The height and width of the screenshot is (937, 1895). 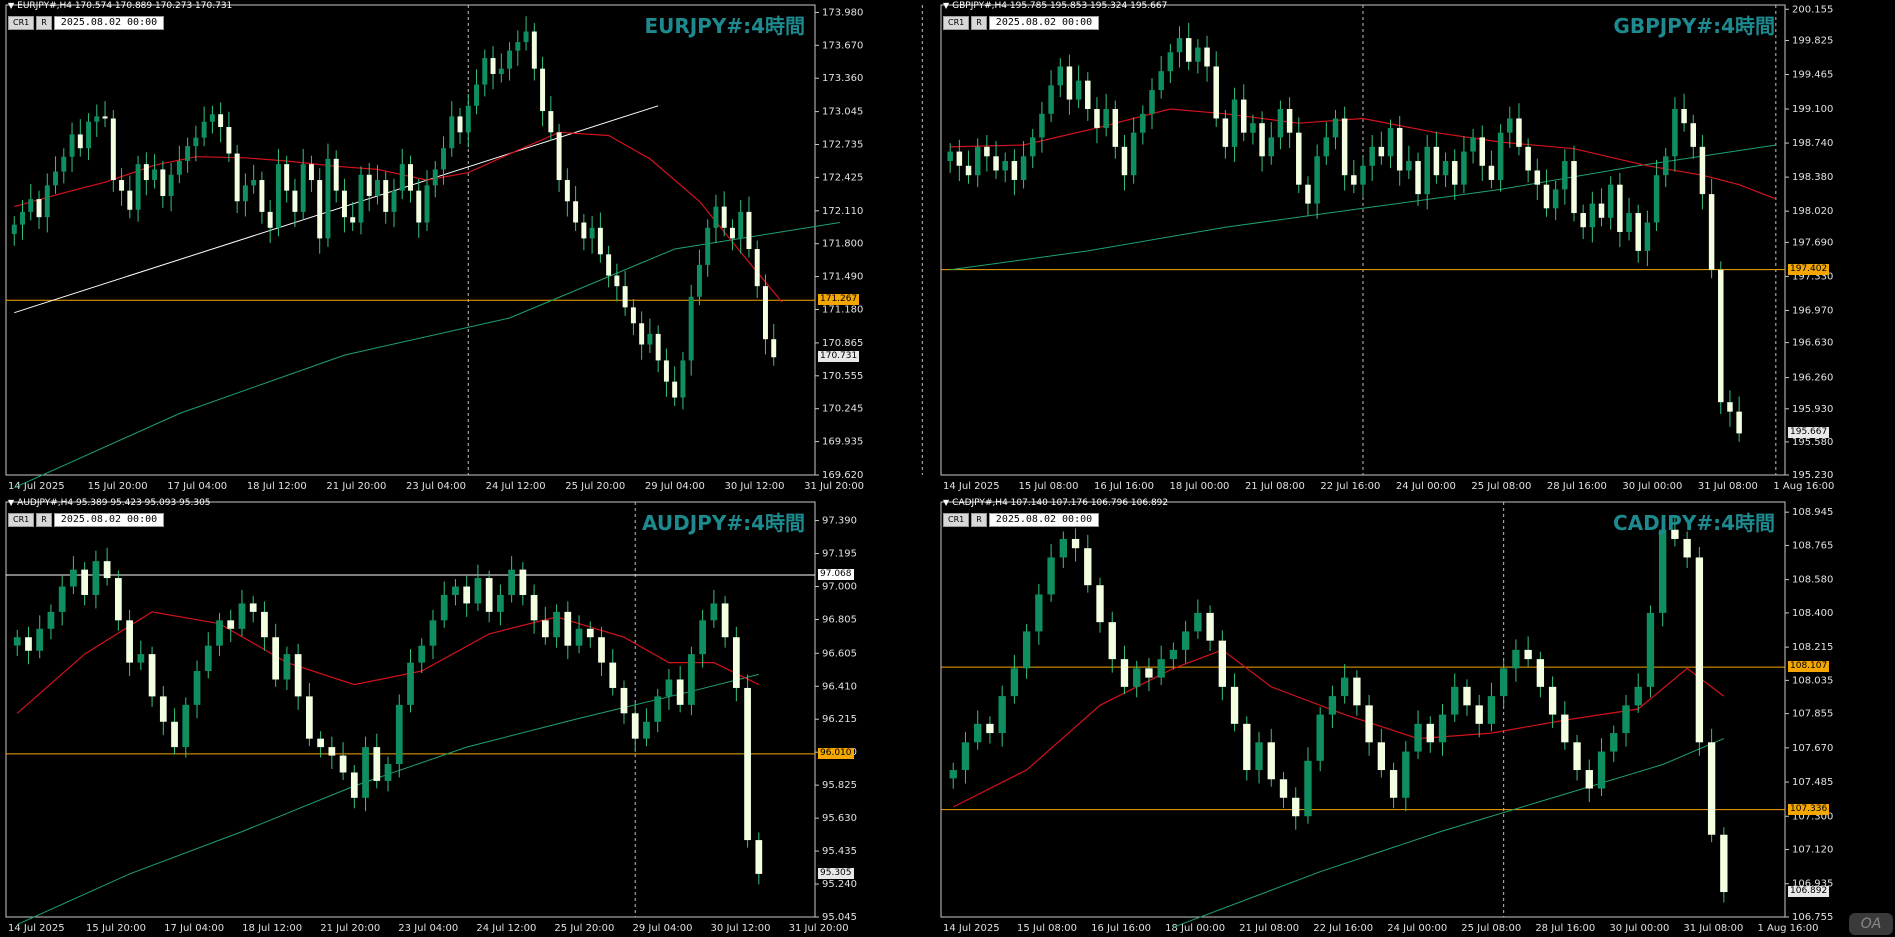 I want to click on x-tick-label: 23 Jul 04:00, so click(x=436, y=486).